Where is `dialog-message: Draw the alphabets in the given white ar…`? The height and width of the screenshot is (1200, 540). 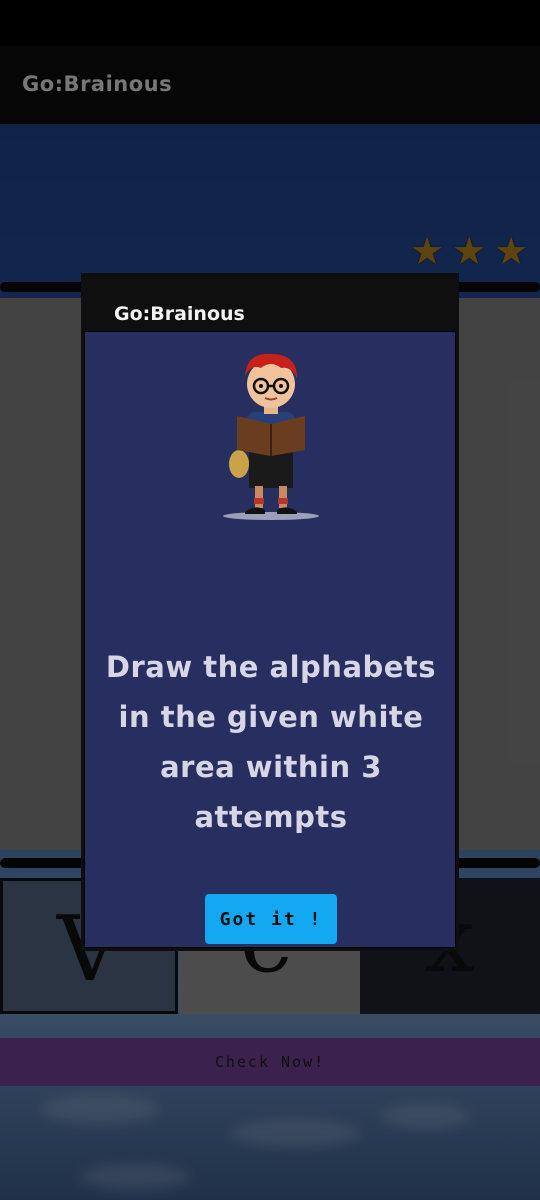 dialog-message: Draw the alphabets in the given white ar… is located at coordinates (271, 742).